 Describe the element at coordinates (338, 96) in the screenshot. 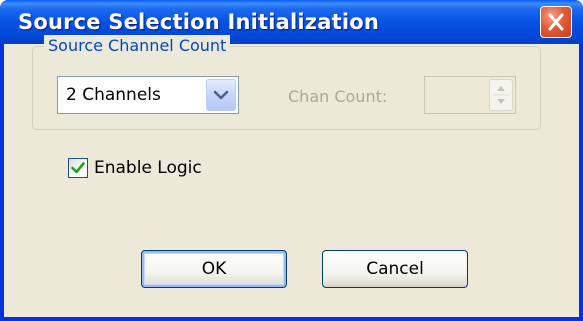

I see `chan-count-label: Chan Count:` at that location.